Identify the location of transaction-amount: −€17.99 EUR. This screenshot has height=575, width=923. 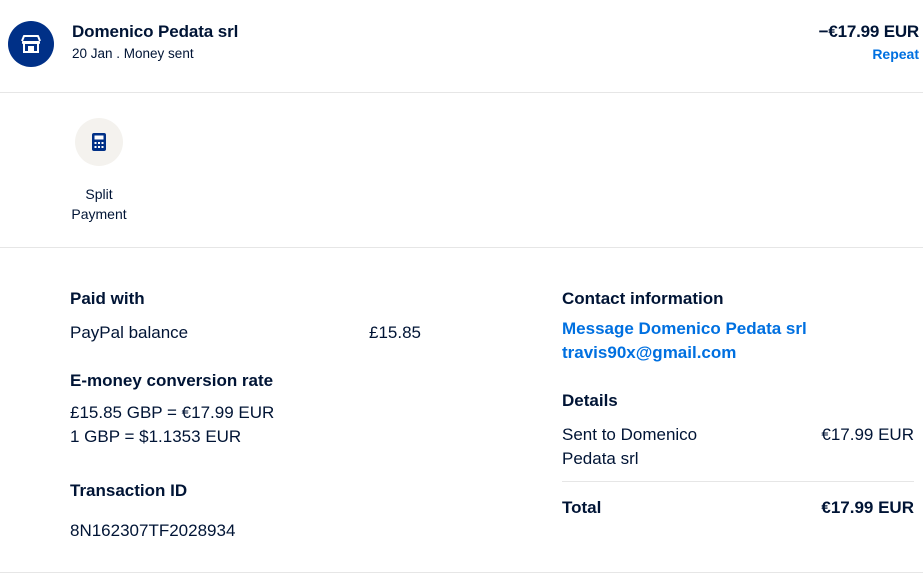
(869, 31).